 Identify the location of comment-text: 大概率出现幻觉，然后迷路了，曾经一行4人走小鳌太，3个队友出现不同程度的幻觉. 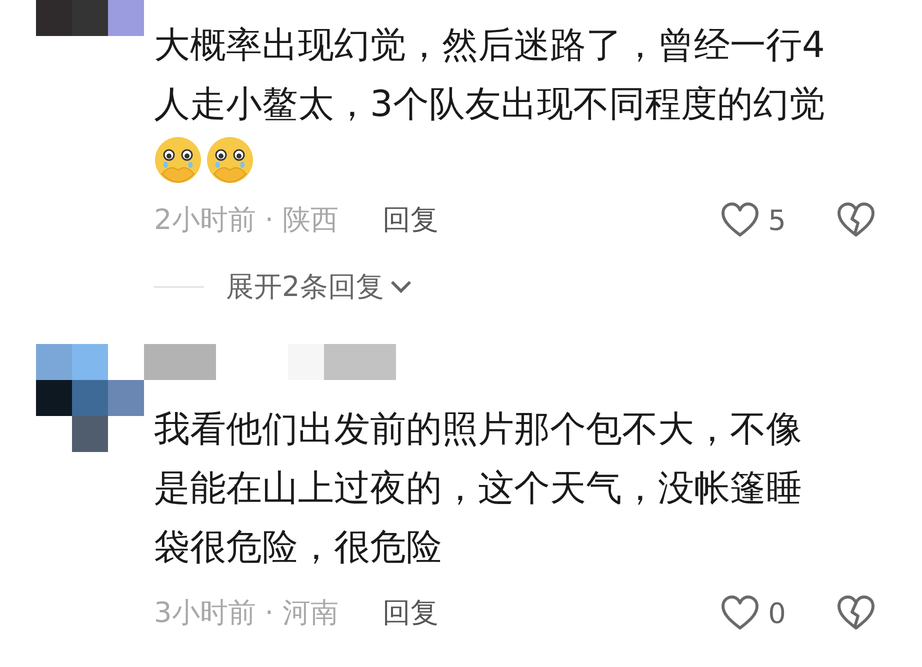
(490, 75).